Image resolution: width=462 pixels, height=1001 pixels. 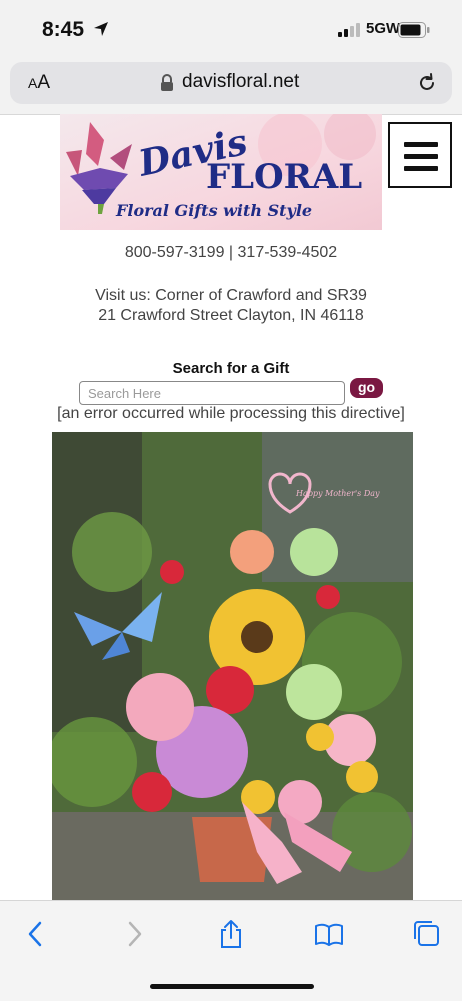 What do you see at coordinates (37, 934) in the screenshot?
I see `back-icon` at bounding box center [37, 934].